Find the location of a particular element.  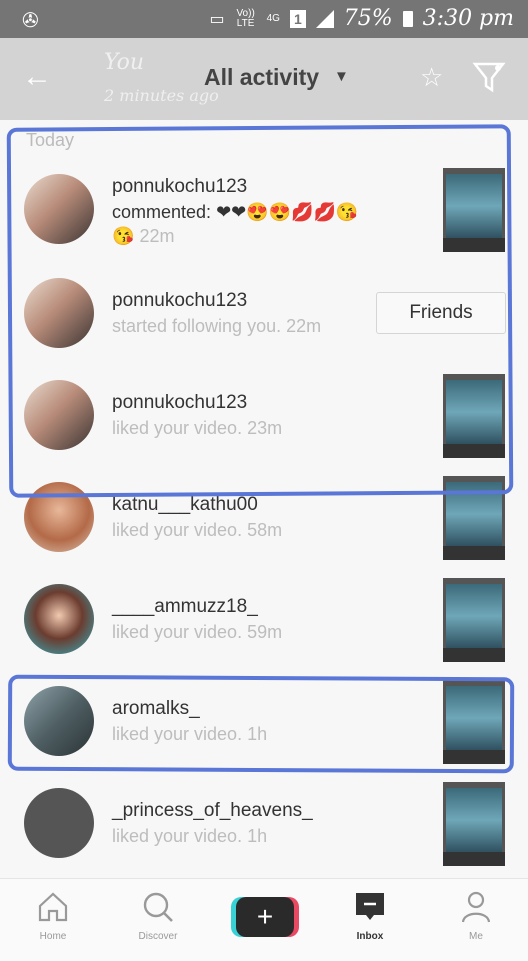

star-icon: ☆ is located at coordinates (431, 77).